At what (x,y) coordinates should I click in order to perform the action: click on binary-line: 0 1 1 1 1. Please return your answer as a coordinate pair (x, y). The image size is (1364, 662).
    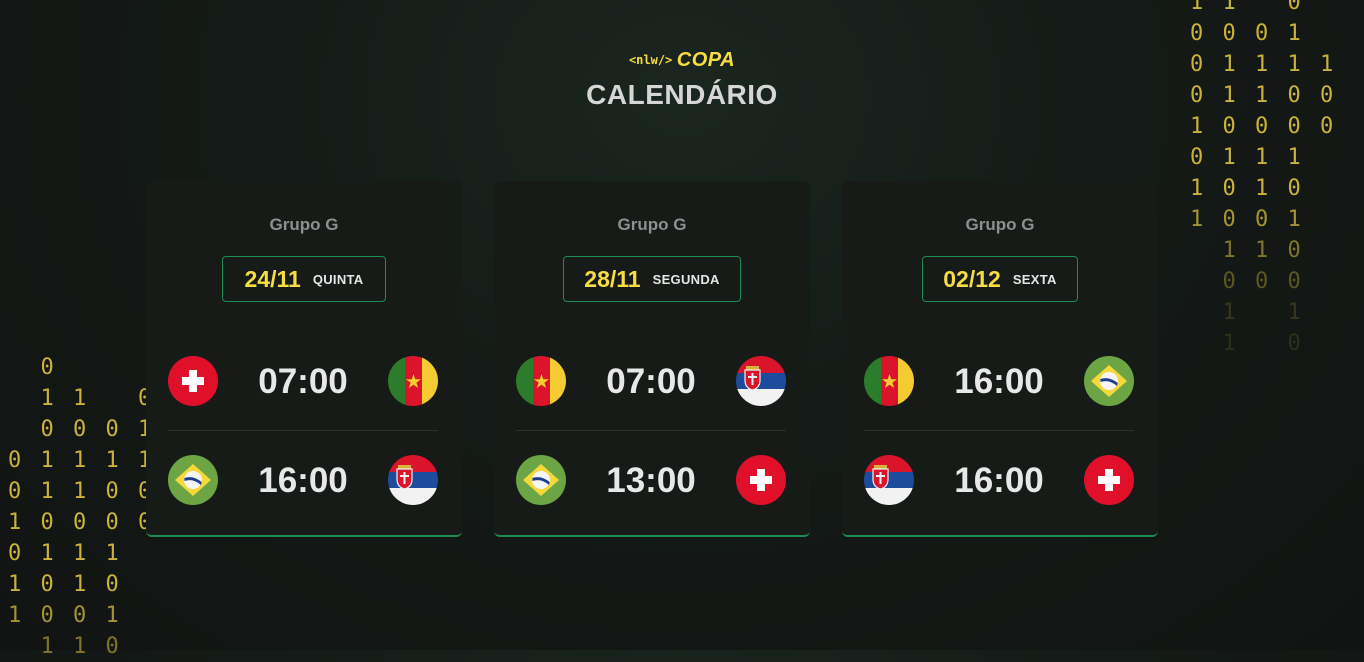
    Looking at the image, I should click on (81, 460).